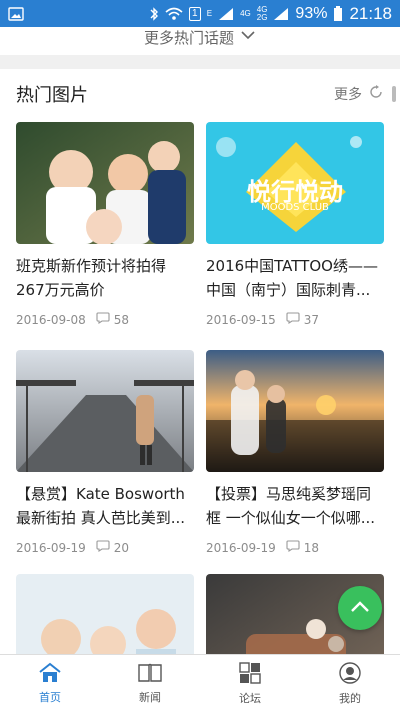 This screenshot has height=711, width=400. I want to click on nav-home-label: 首页, so click(50, 697).